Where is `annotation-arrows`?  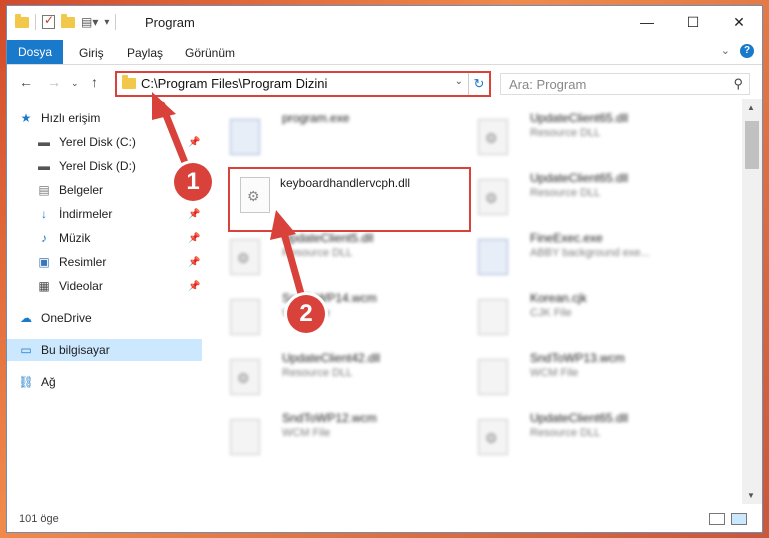
annotation-arrows is located at coordinates (230, 202).